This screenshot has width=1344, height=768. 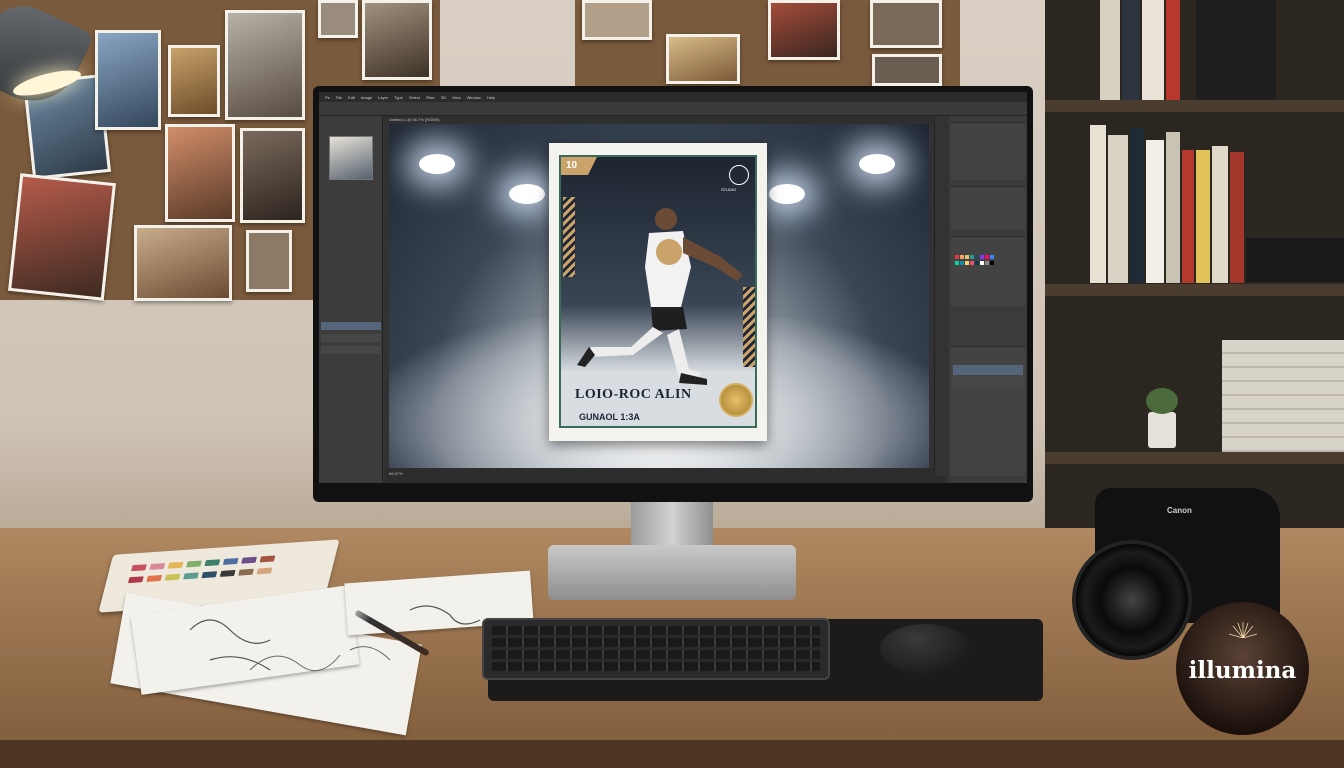 What do you see at coordinates (988, 151) in the screenshot?
I see `properties-panel` at bounding box center [988, 151].